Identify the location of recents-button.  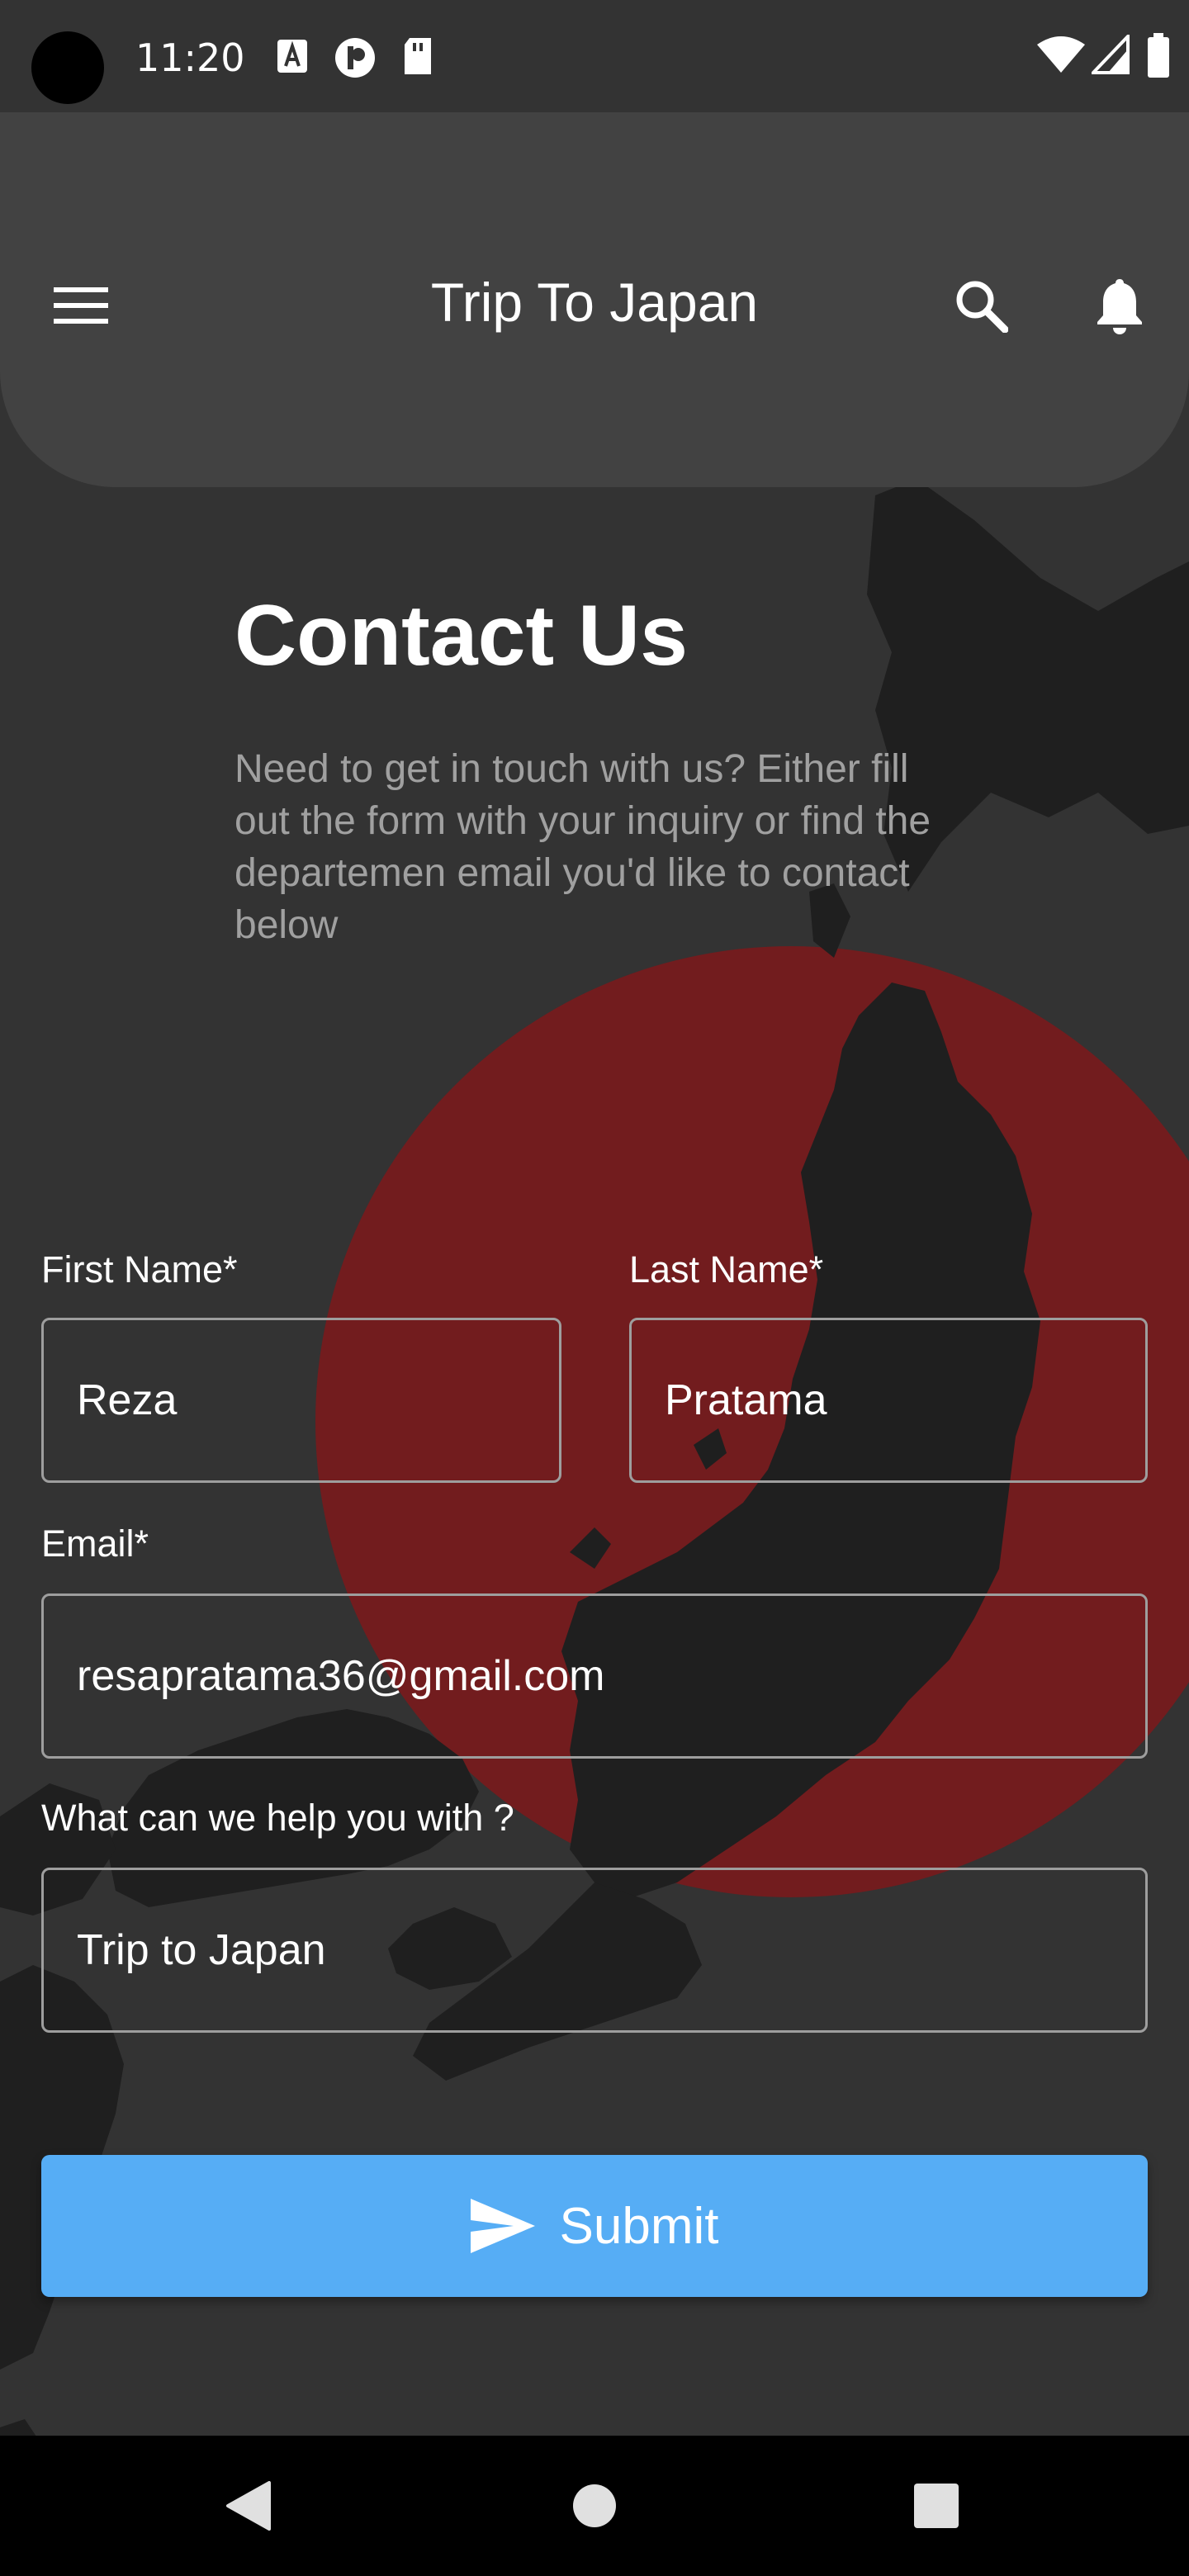
(936, 2506).